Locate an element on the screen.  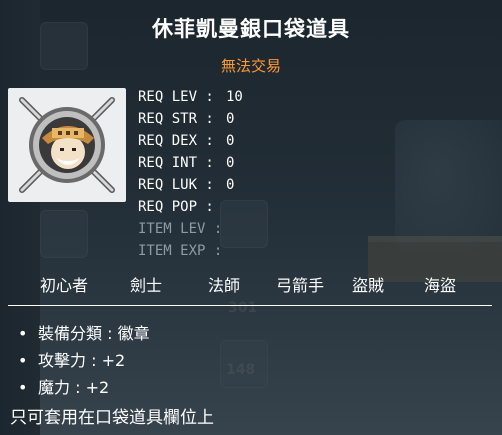
req-label: REQ LUK : is located at coordinates (176, 185).